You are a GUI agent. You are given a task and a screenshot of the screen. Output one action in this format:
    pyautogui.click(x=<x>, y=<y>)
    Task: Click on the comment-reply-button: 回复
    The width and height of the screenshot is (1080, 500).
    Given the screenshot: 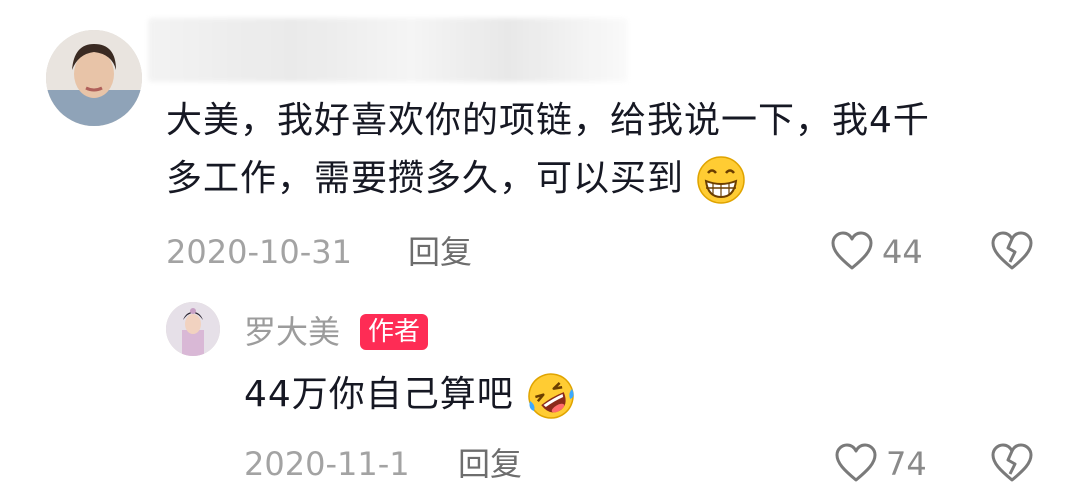 What is the action you would take?
    pyautogui.click(x=440, y=252)
    